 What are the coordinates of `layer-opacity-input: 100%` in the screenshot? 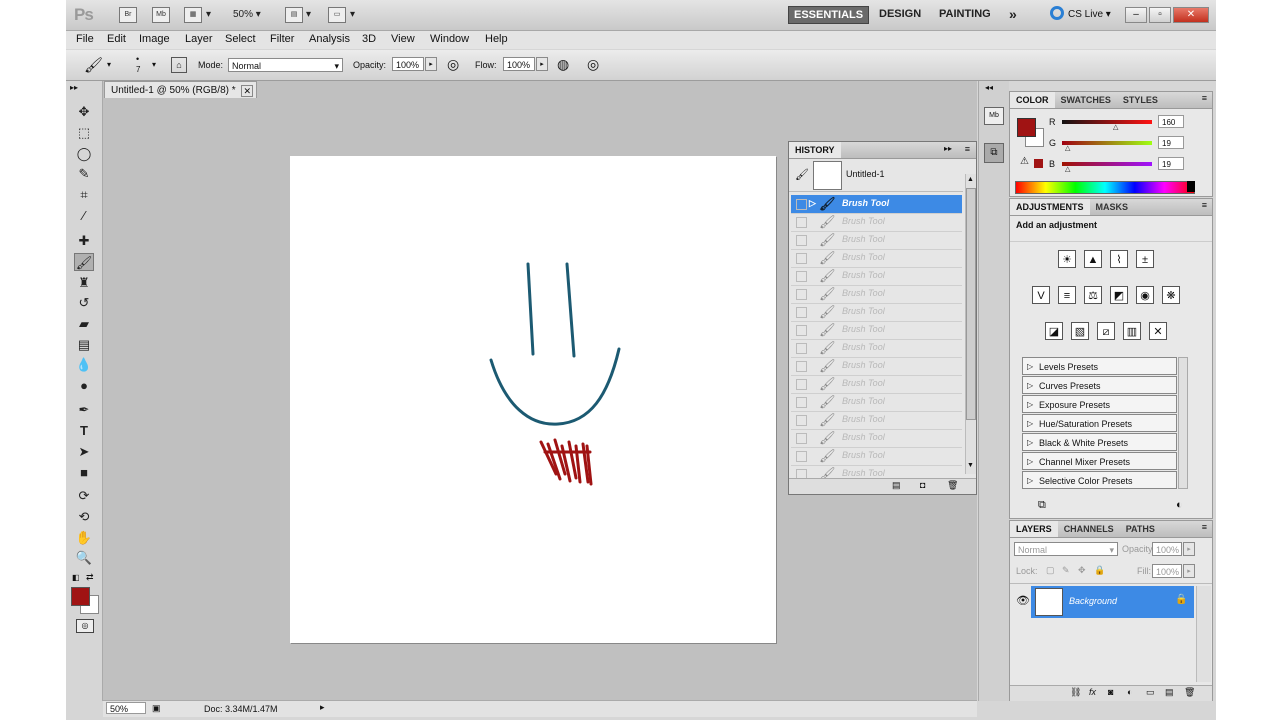 It's located at (1167, 549).